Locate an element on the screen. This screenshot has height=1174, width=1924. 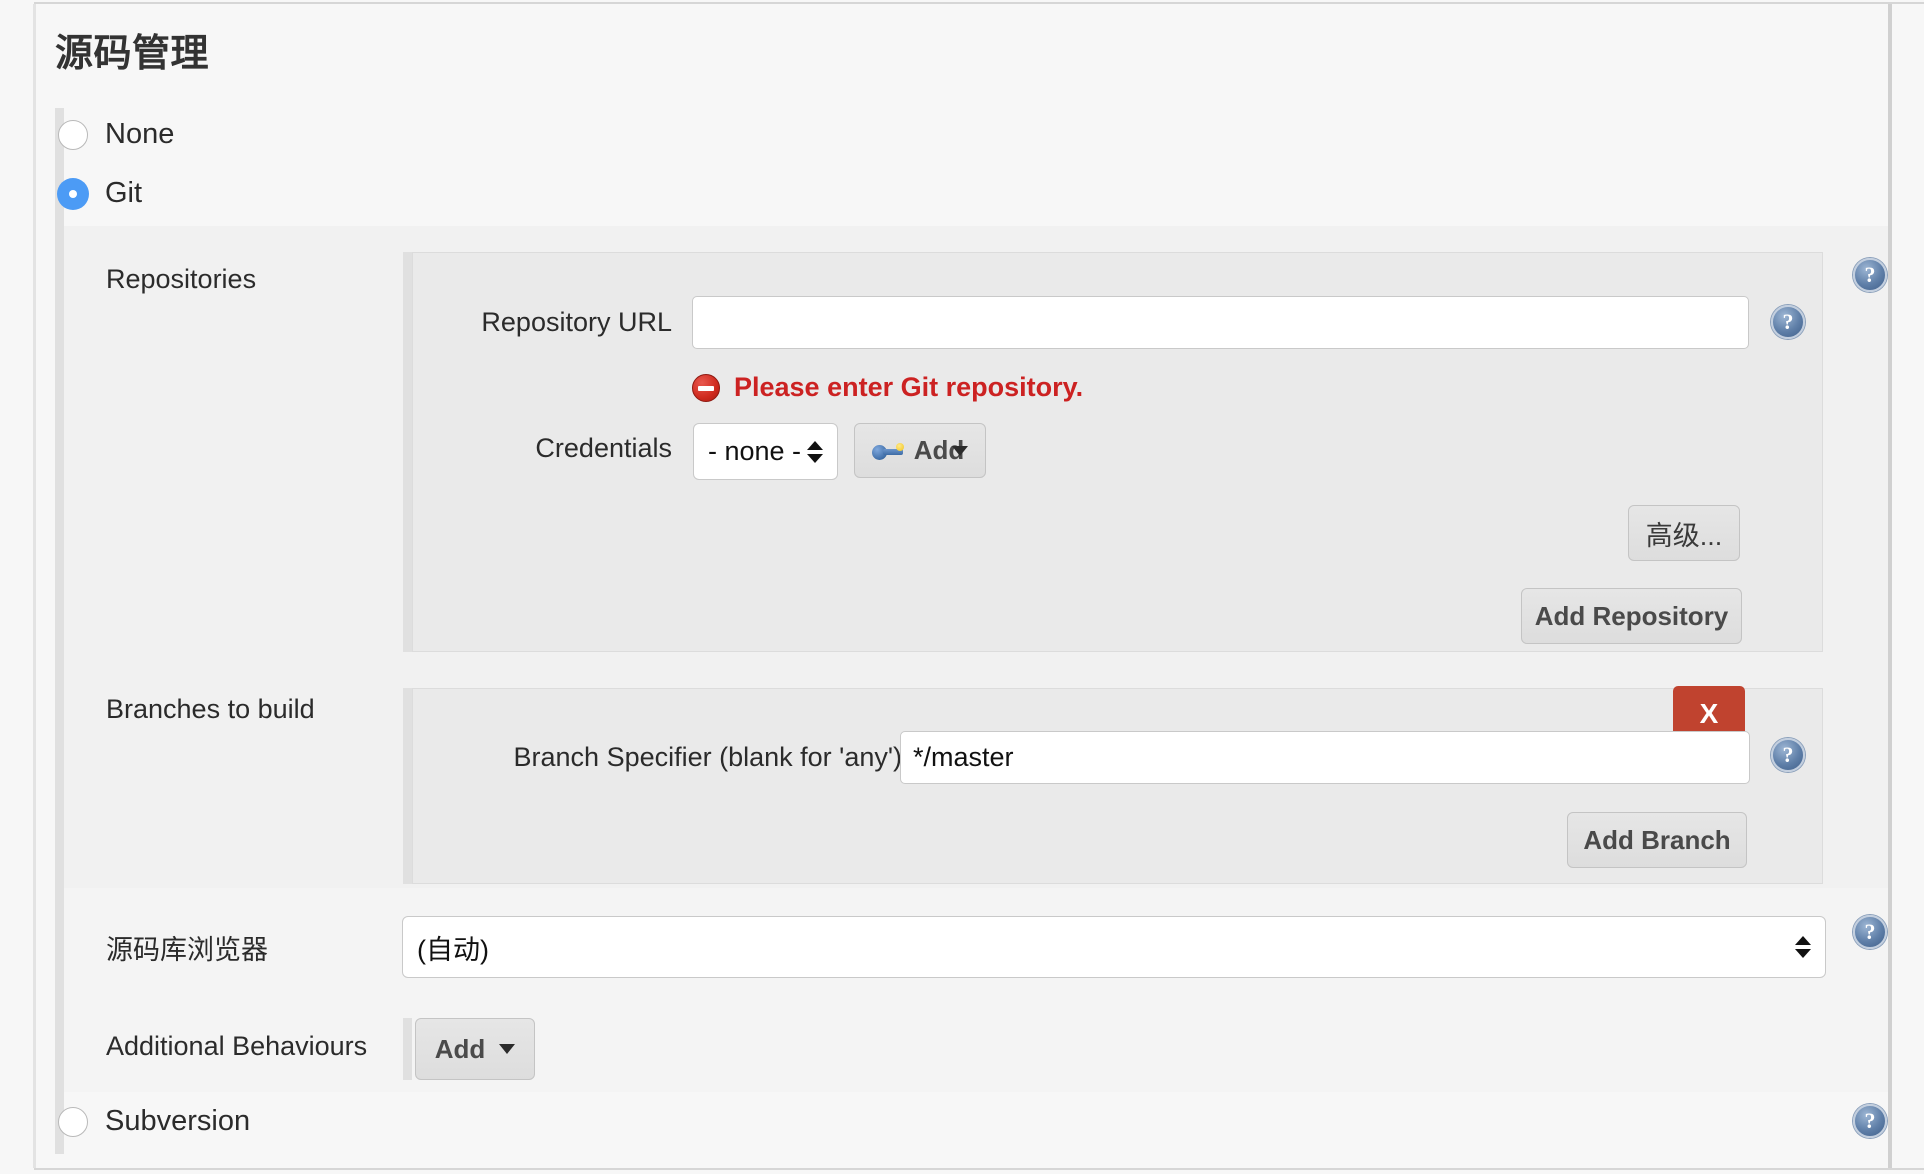
additional-behaviours-add-button: Add is located at coordinates (475, 1049).